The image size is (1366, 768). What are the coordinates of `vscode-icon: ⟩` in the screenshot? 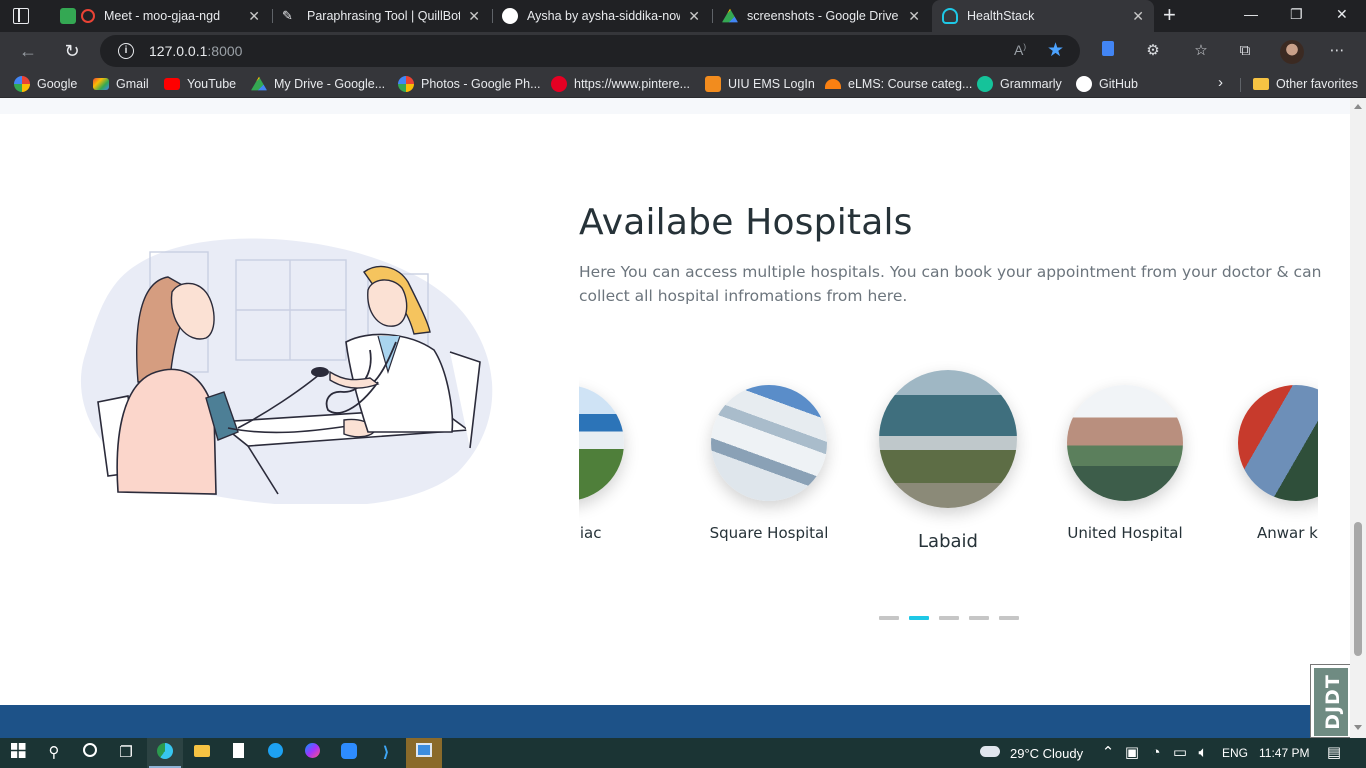 It's located at (386, 753).